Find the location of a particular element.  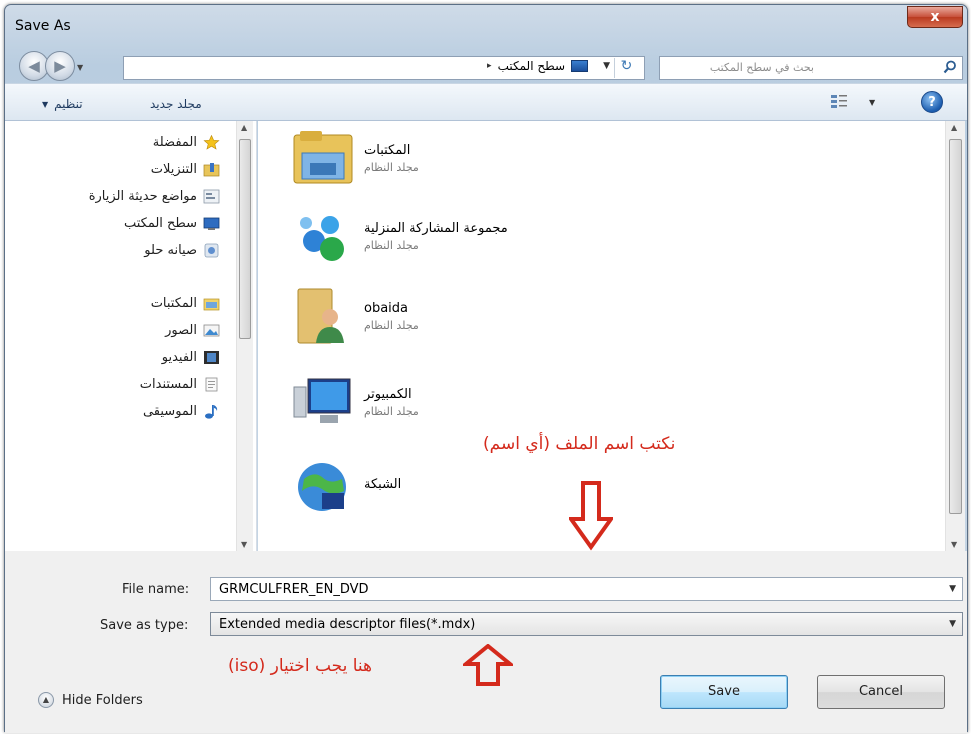

file-name: obaida is located at coordinates (386, 308).